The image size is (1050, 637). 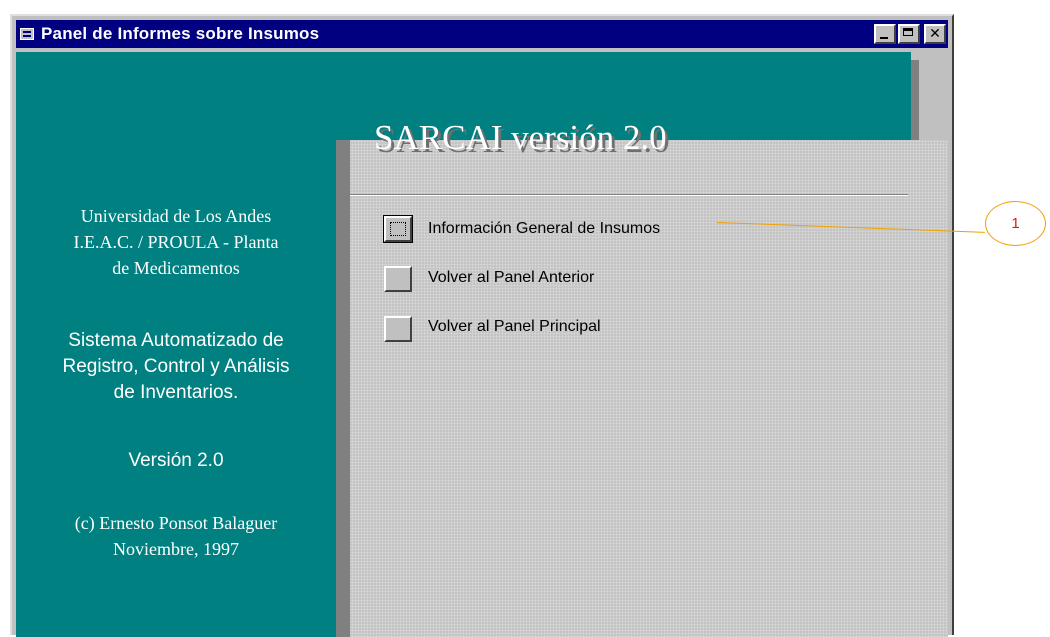 What do you see at coordinates (514, 327) in the screenshot?
I see `menu-label-main-panel: Volver al Panel Principal` at bounding box center [514, 327].